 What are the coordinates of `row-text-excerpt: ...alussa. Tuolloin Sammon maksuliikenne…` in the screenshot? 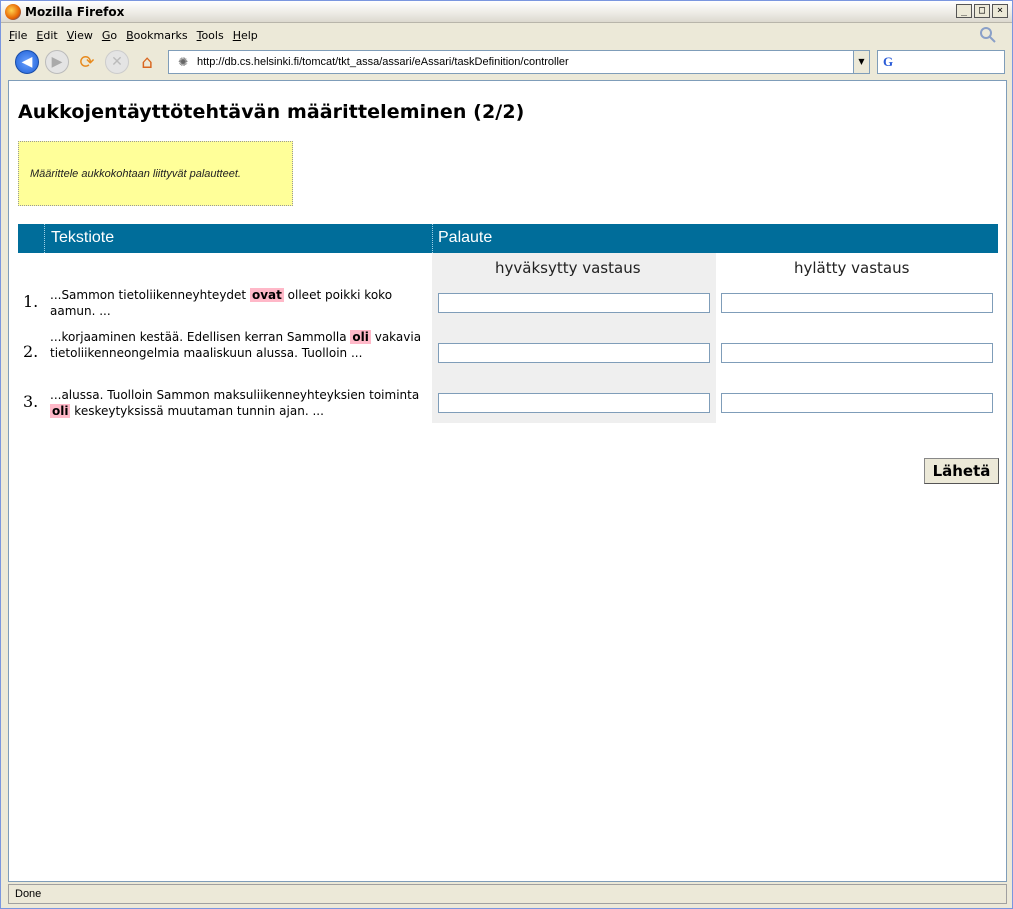 It's located at (235, 403).